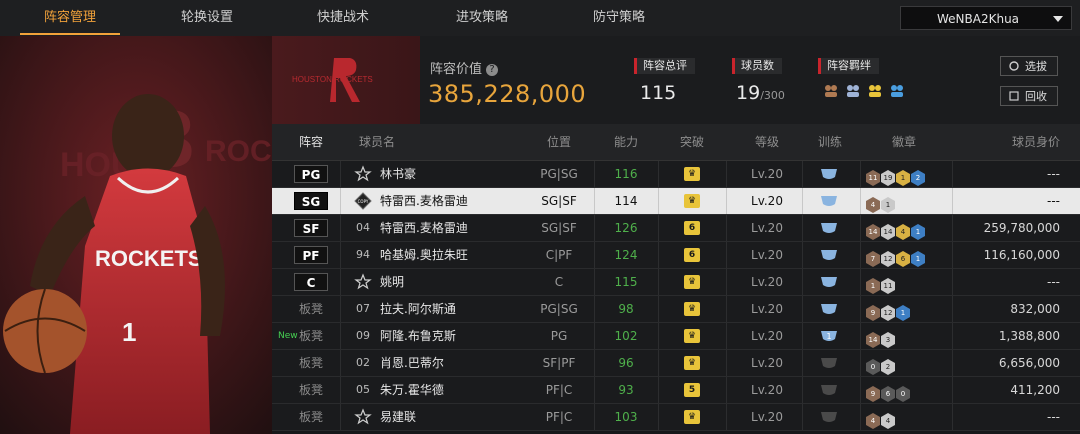  Describe the element at coordinates (363, 308) in the screenshot. I see `jersey-number: 07` at that location.